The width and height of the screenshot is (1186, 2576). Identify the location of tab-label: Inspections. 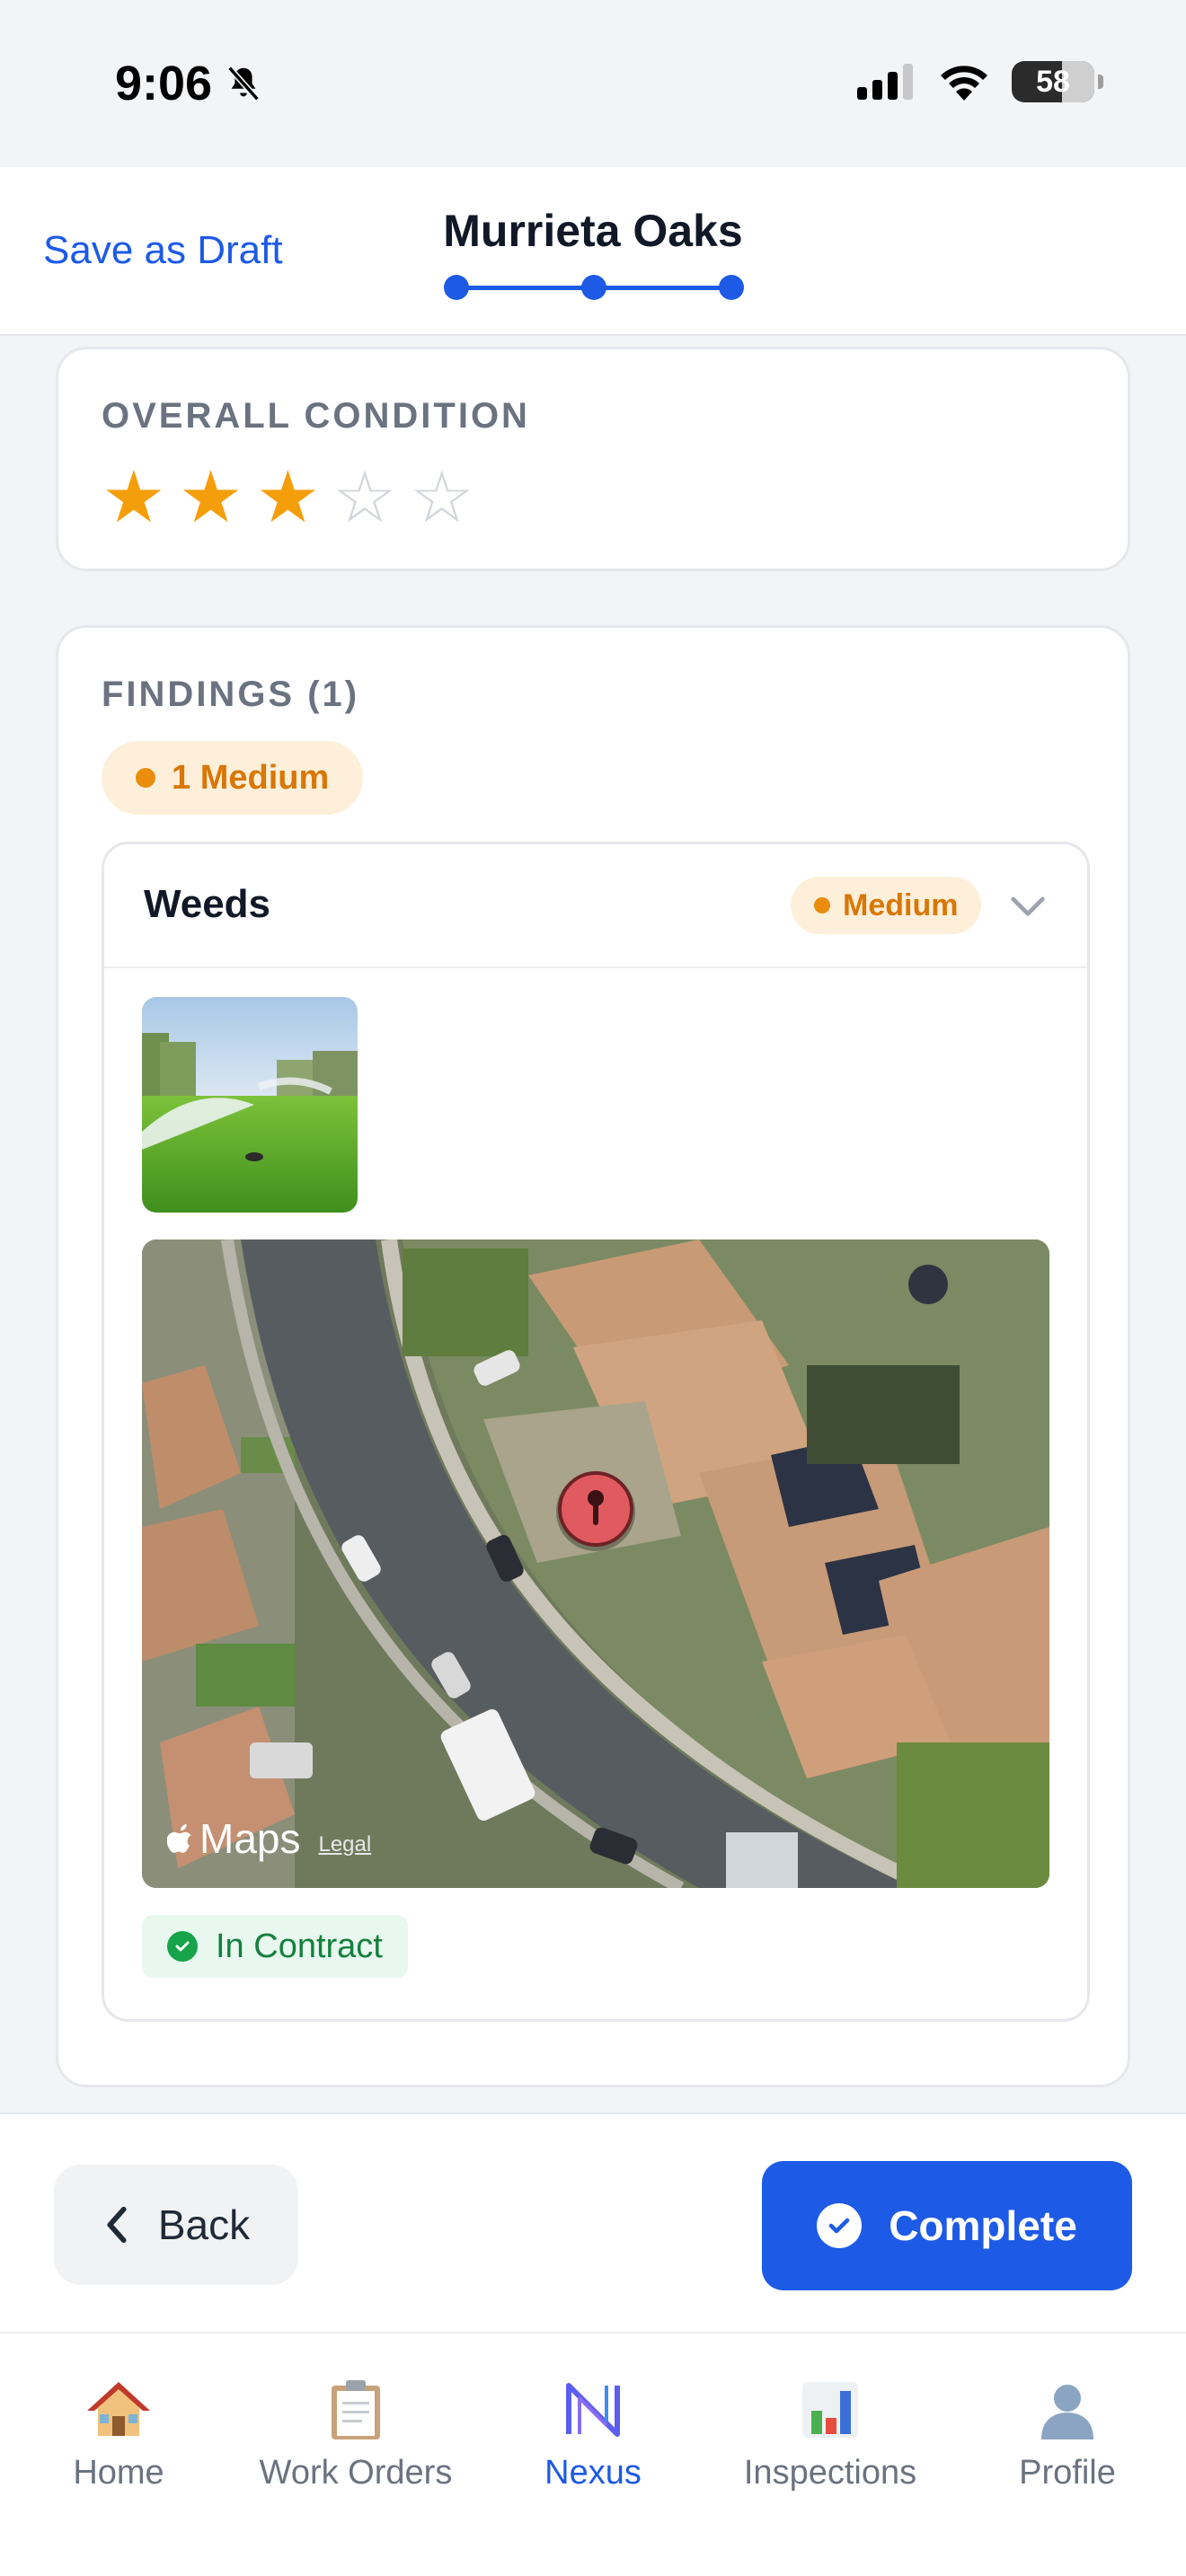
(830, 2473).